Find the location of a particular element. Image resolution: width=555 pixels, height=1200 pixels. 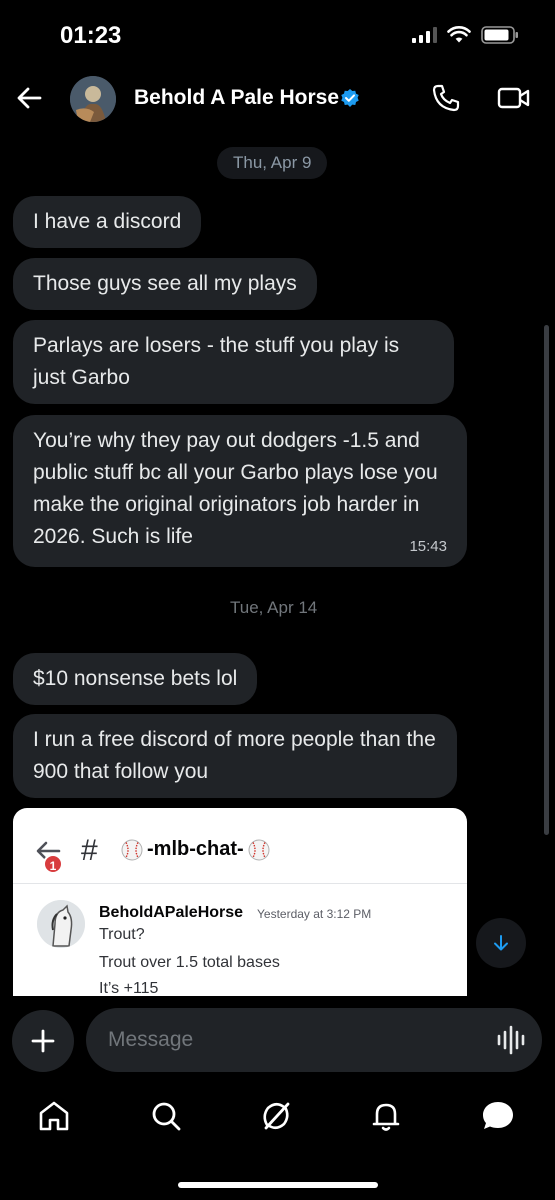

date-separator: Thu, Apr 9 is located at coordinates (272, 163).